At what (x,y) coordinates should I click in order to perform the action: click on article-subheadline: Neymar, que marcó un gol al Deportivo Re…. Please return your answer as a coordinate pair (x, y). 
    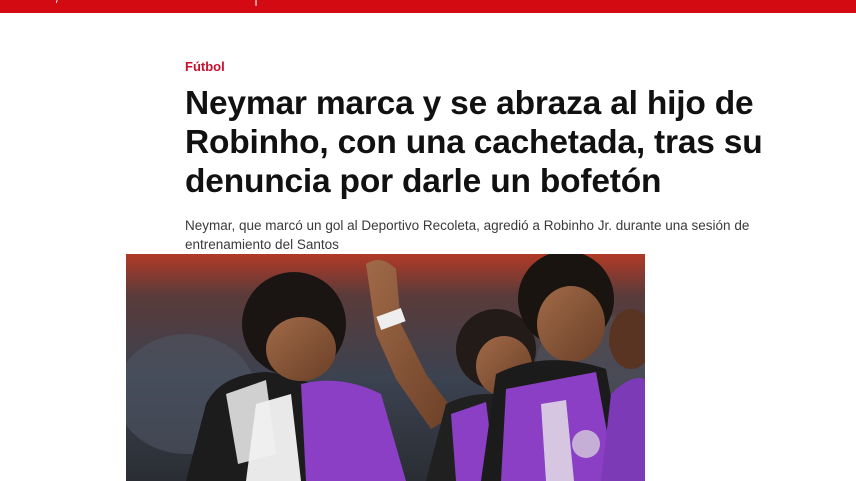
    Looking at the image, I should click on (467, 235).